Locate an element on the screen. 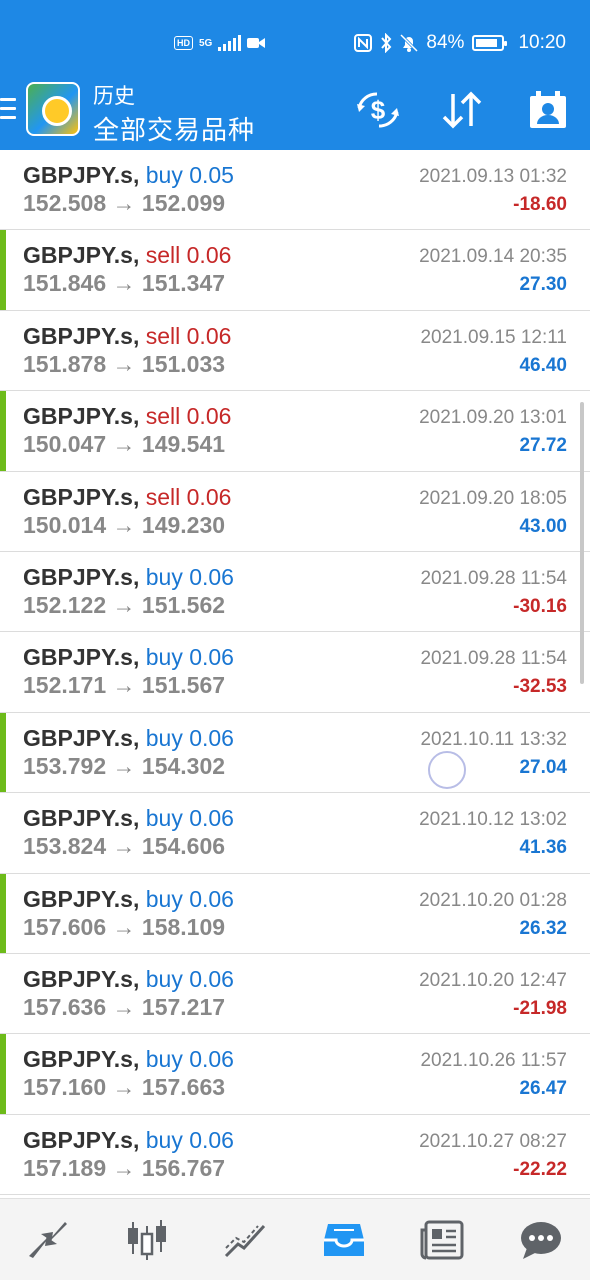  trade-prices: 157.189 → 156.767 is located at coordinates (124, 1168).